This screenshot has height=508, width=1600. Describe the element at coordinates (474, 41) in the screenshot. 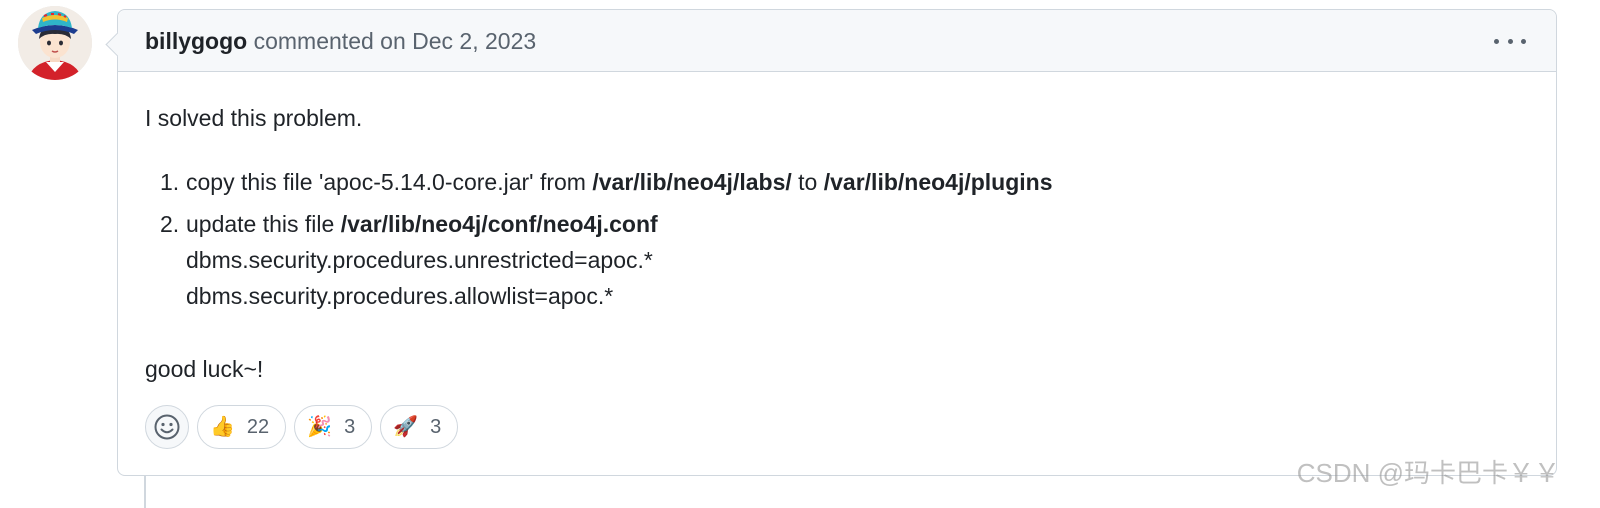

I see `comment-date-link: Dec 2, 2023` at that location.